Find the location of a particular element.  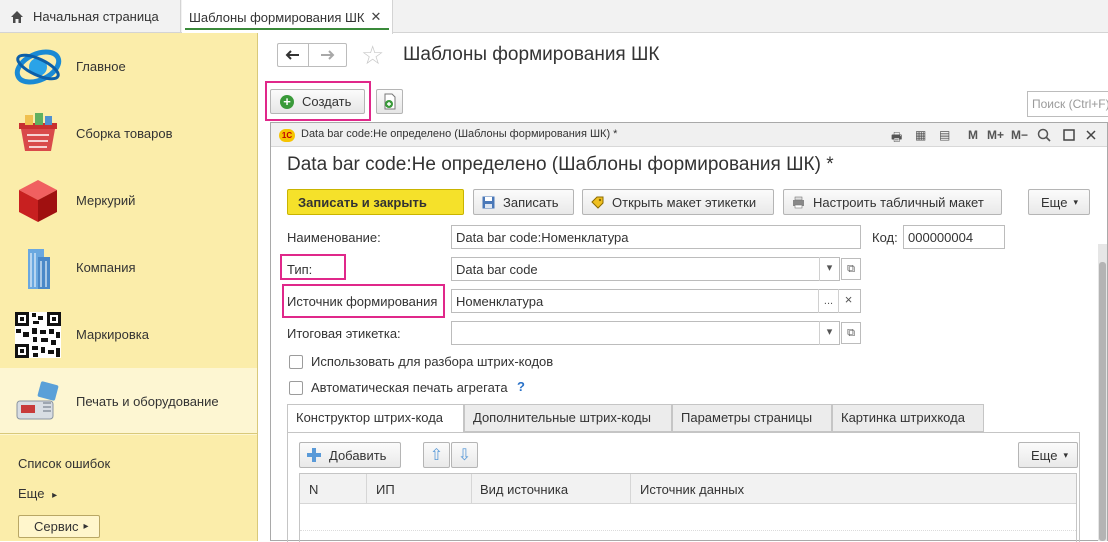

sidebar-item-company: Компания is located at coordinates (128, 267).